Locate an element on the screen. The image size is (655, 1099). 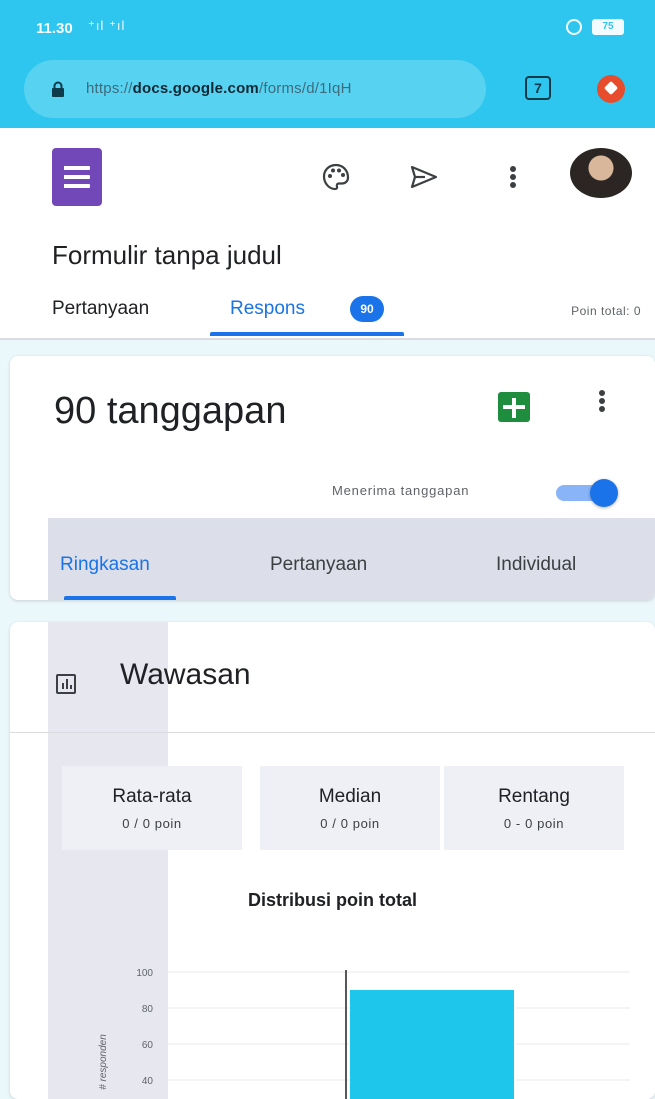
url-text: https://docs.google.com/forms/d/1IqH is located at coordinates (219, 88).